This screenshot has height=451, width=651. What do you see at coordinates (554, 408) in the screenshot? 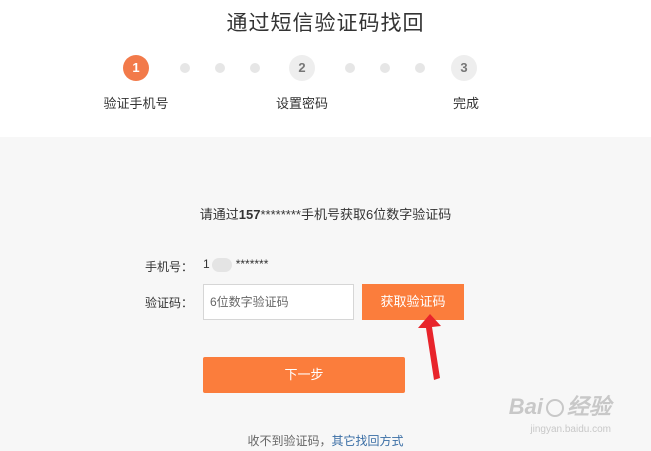
I see `paw-icon` at bounding box center [554, 408].